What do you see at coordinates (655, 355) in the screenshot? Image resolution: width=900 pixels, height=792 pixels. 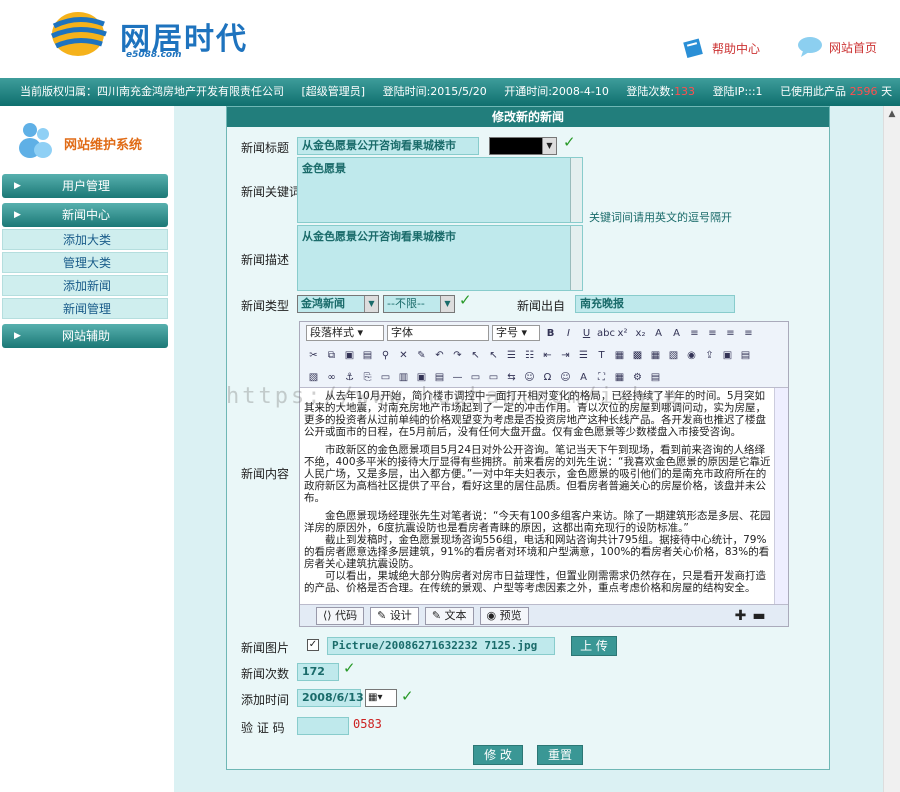 I see `table-icon: ▦` at bounding box center [655, 355].